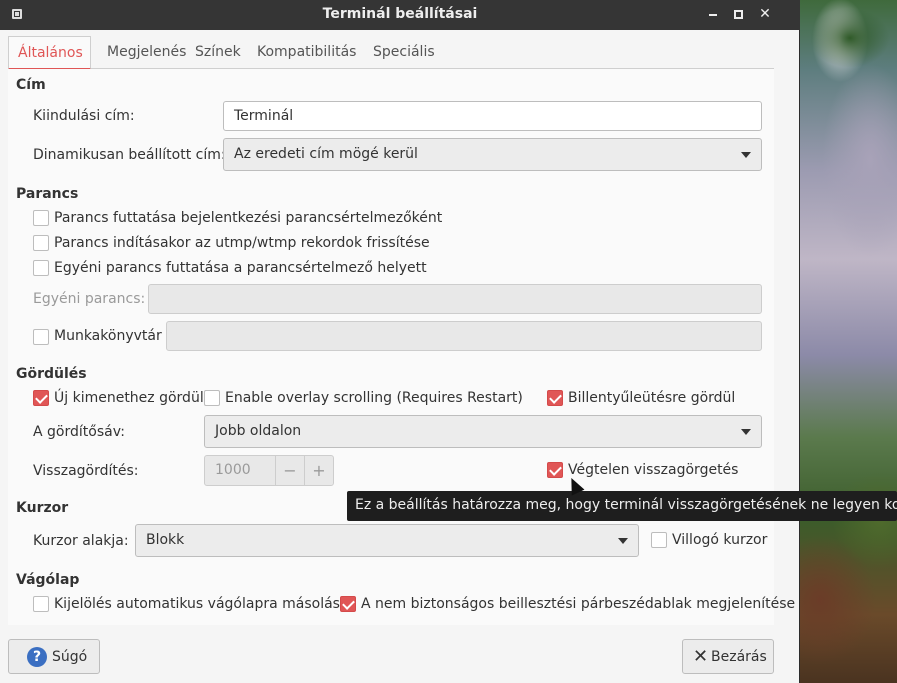 This screenshot has height=683, width=897. Describe the element at coordinates (318, 470) in the screenshot. I see `increment-button: +` at that location.